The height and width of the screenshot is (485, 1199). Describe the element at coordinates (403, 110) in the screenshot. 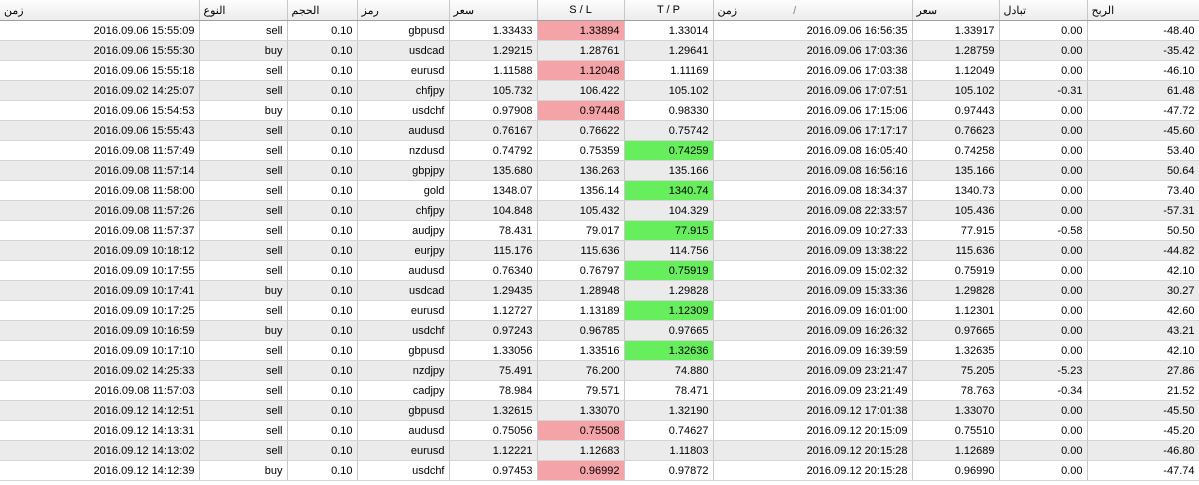

I see `cell-symbol: usdchf` at that location.